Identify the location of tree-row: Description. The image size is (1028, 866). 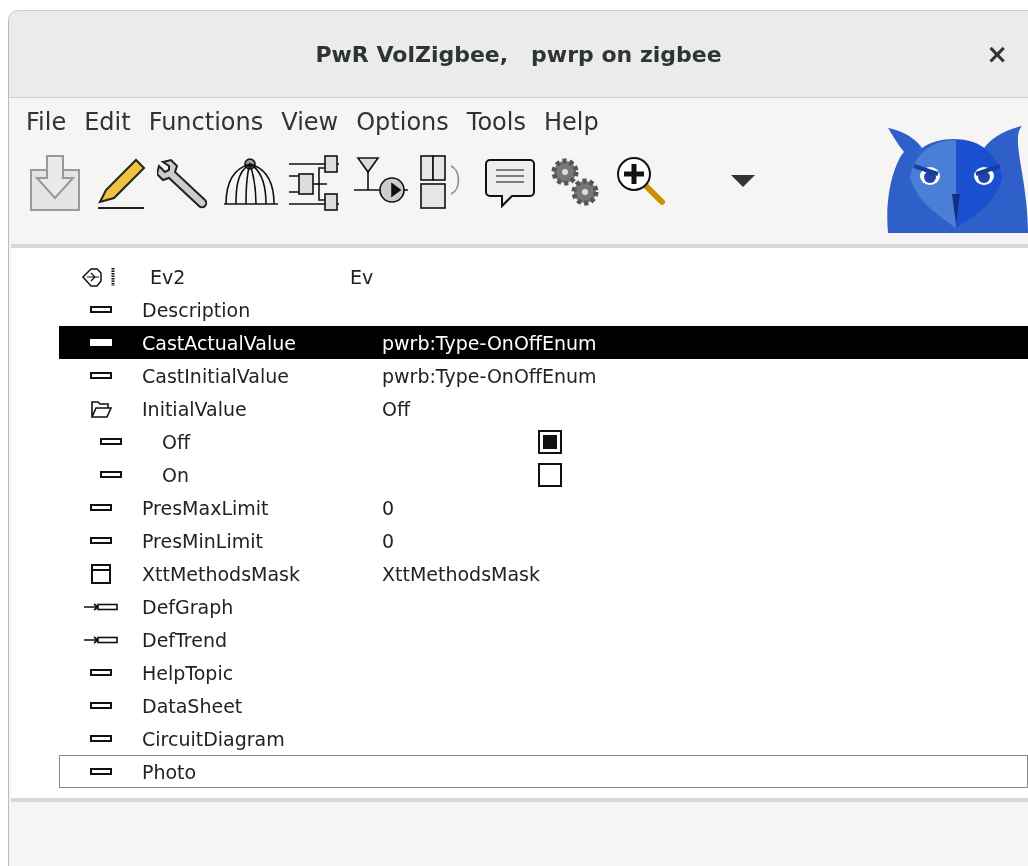
(543, 309).